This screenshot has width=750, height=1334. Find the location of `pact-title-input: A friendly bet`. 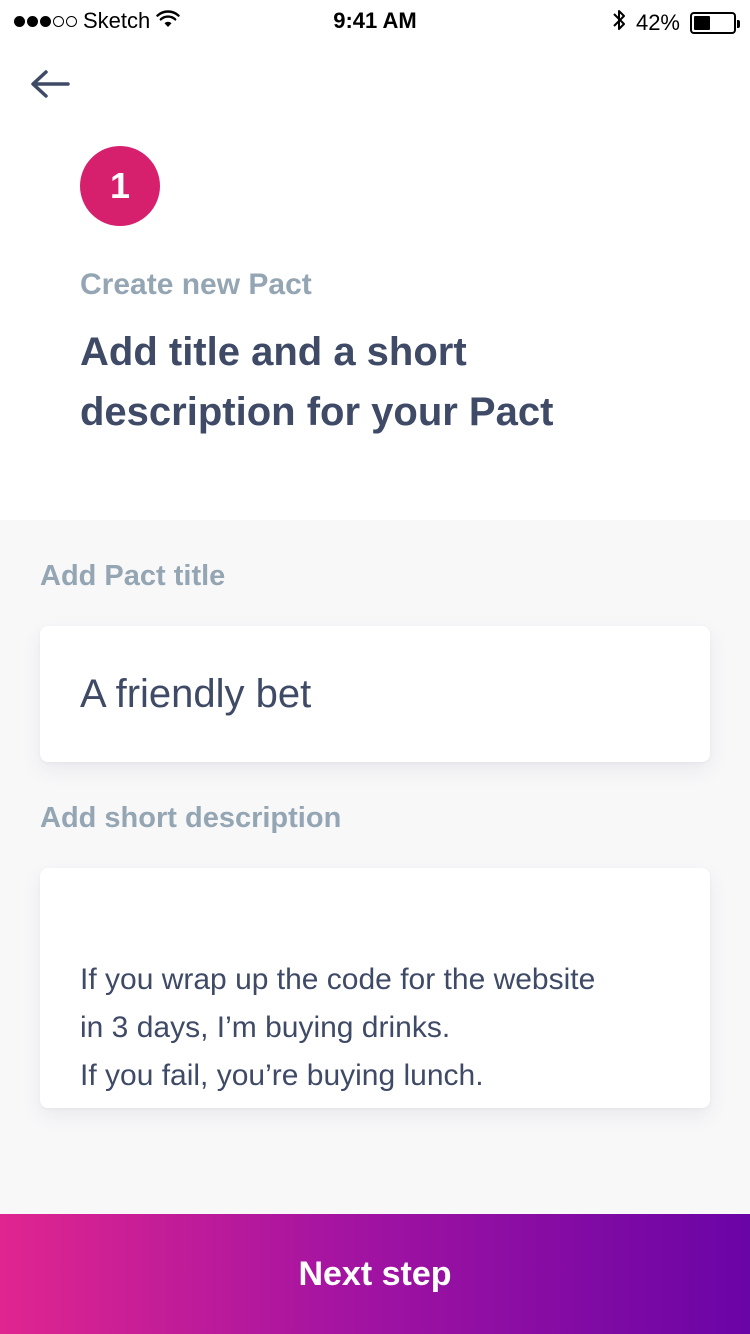

pact-title-input: A friendly bet is located at coordinates (375, 694).